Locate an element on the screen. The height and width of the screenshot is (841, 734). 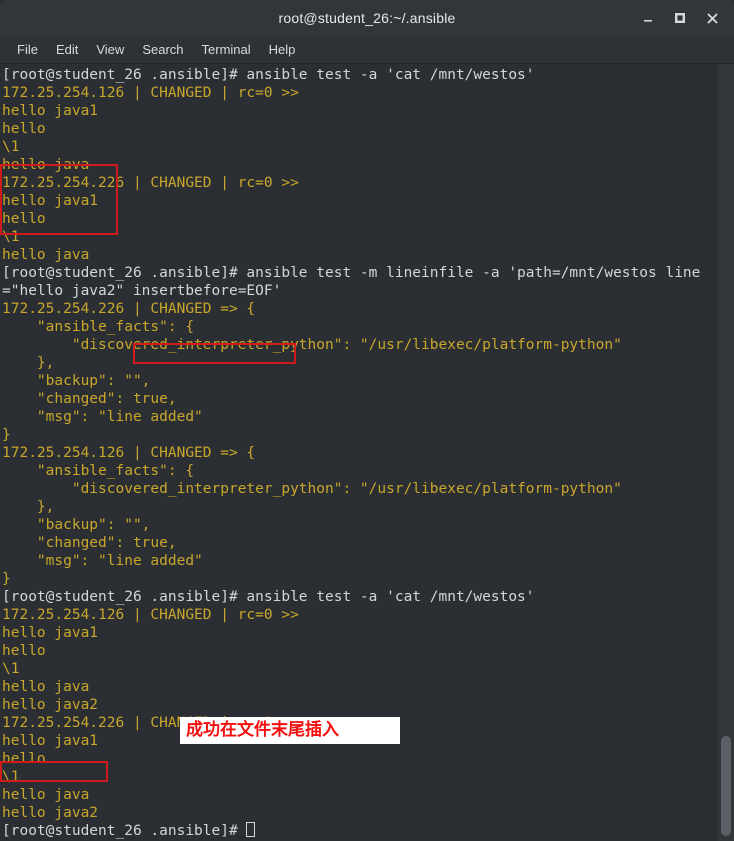
title-bar: root@student_26:~/.ansible is located at coordinates (367, 18).